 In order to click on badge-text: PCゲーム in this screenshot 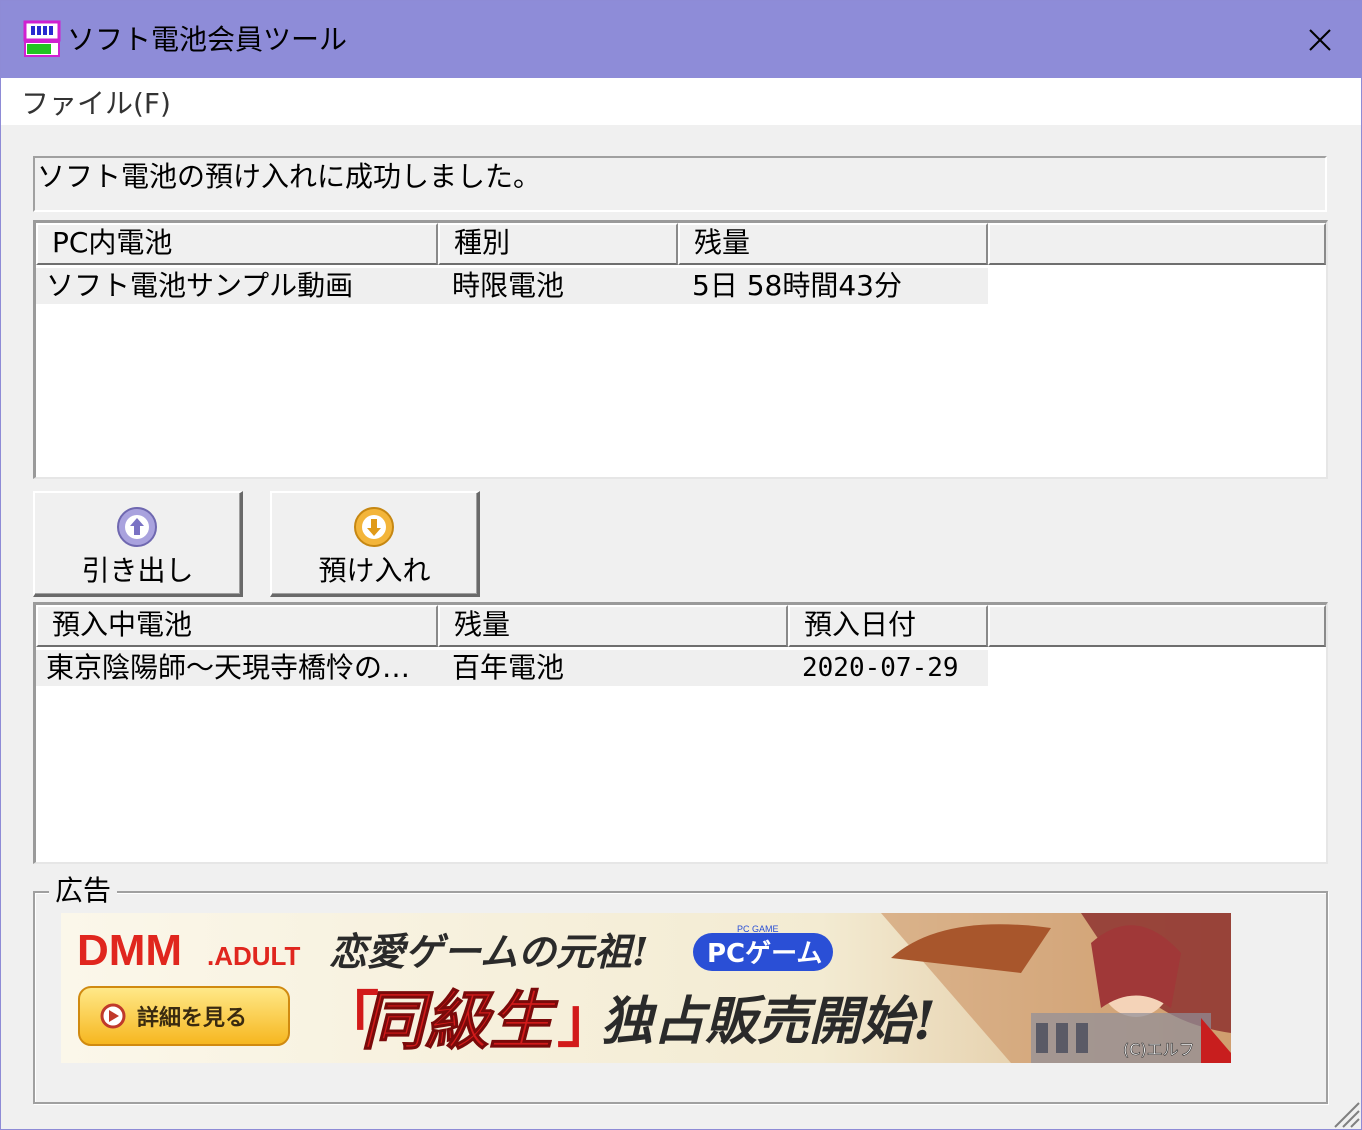, I will do `click(764, 954)`.